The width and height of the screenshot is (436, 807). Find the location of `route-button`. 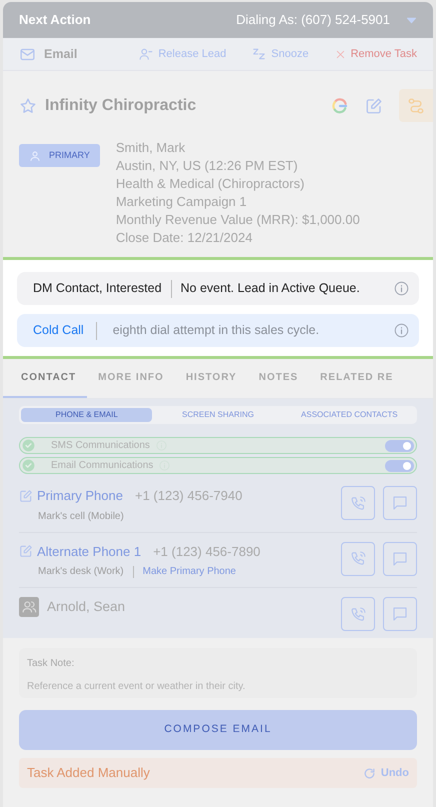

route-button is located at coordinates (416, 105).